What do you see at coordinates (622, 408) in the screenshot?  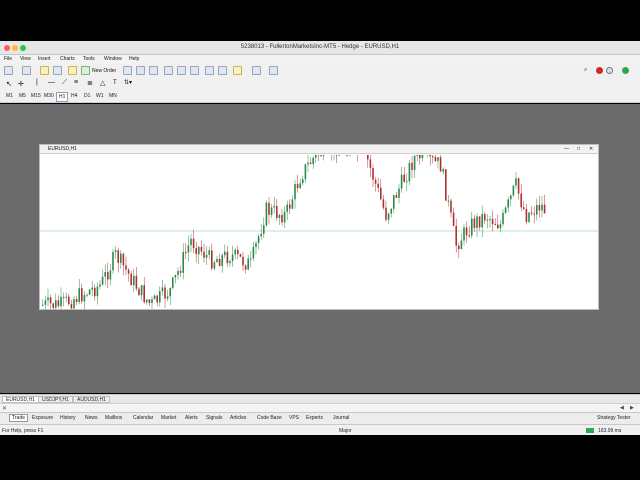 I see `scroll-left-icon: ◀` at bounding box center [622, 408].